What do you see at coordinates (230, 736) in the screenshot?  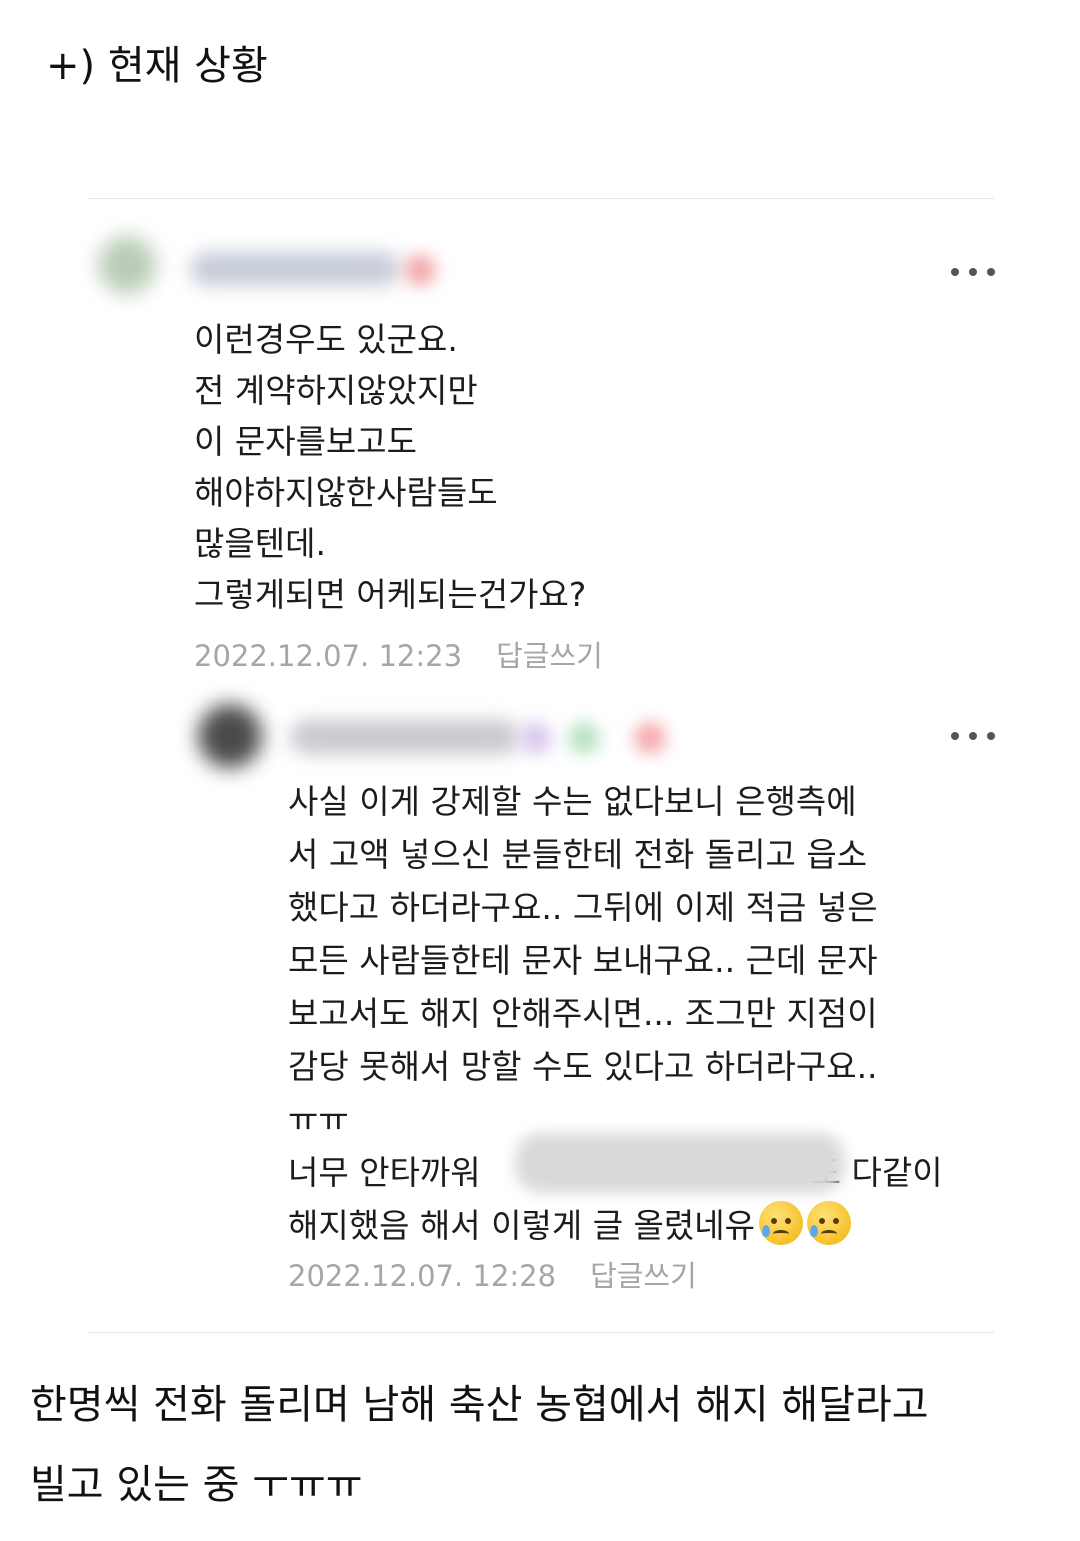 I see `reply-commenter-avatar` at bounding box center [230, 736].